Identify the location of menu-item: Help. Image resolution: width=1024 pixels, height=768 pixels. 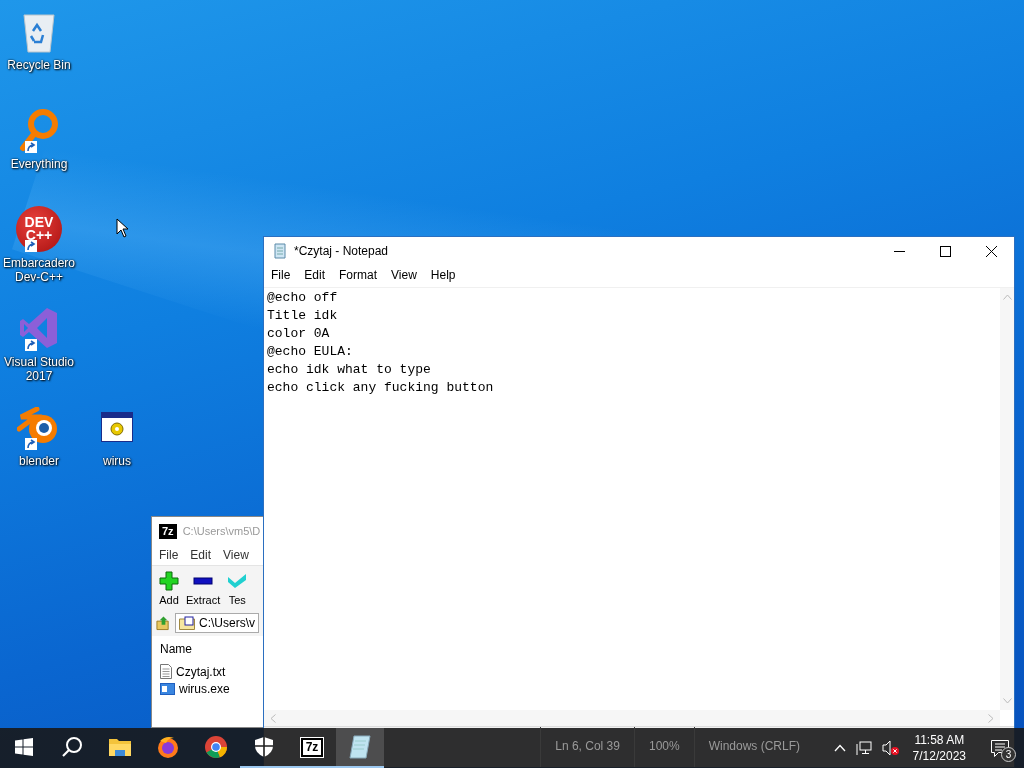
(443, 275).